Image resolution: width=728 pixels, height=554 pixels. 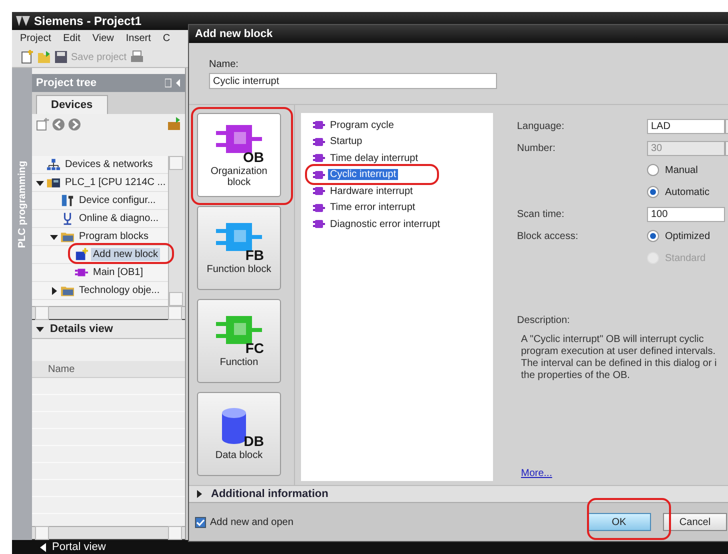 What do you see at coordinates (61, 369) in the screenshot?
I see `column-header: Name` at bounding box center [61, 369].